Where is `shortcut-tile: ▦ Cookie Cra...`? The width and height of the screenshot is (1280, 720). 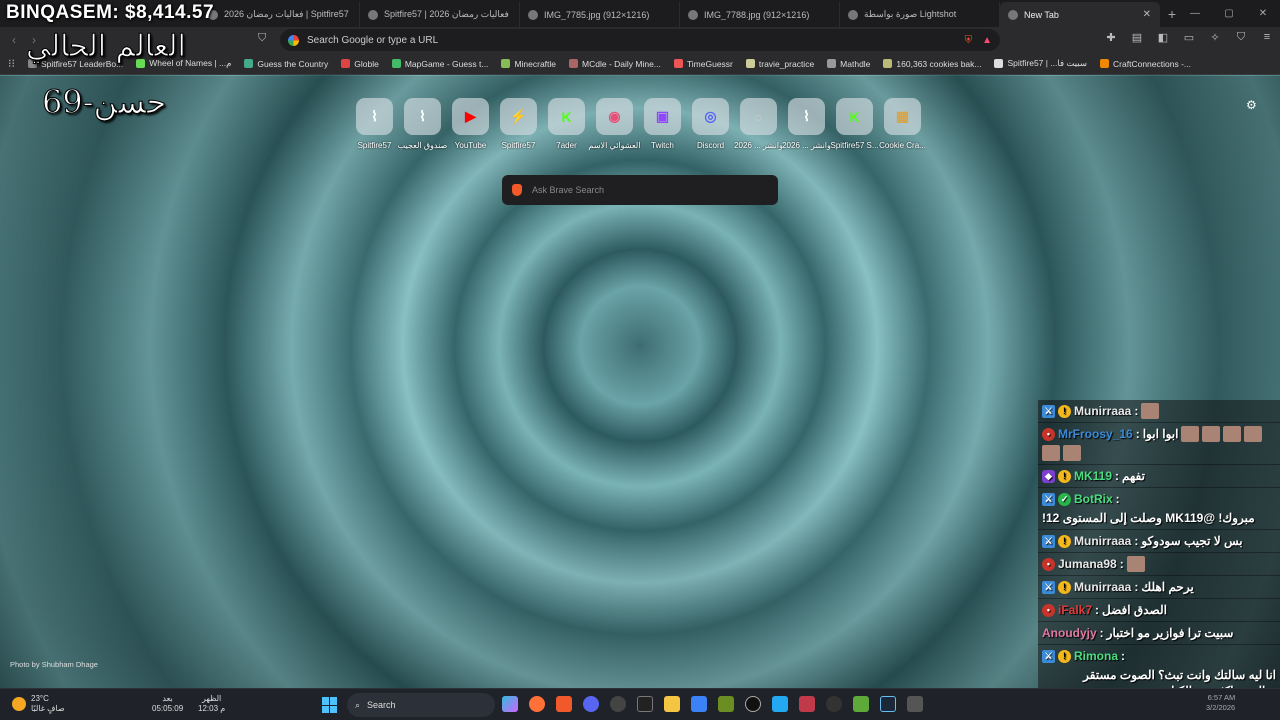
shortcut-tile: ▦ Cookie Cra... is located at coordinates (902, 124).